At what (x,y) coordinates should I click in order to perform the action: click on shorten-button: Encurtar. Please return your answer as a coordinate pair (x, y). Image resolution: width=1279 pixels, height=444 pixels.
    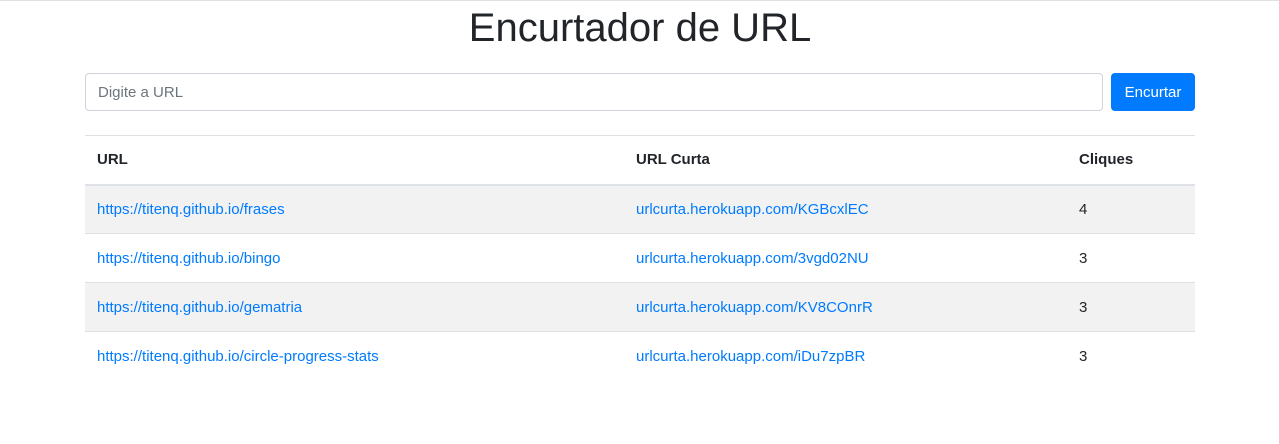
    Looking at the image, I should click on (1153, 92).